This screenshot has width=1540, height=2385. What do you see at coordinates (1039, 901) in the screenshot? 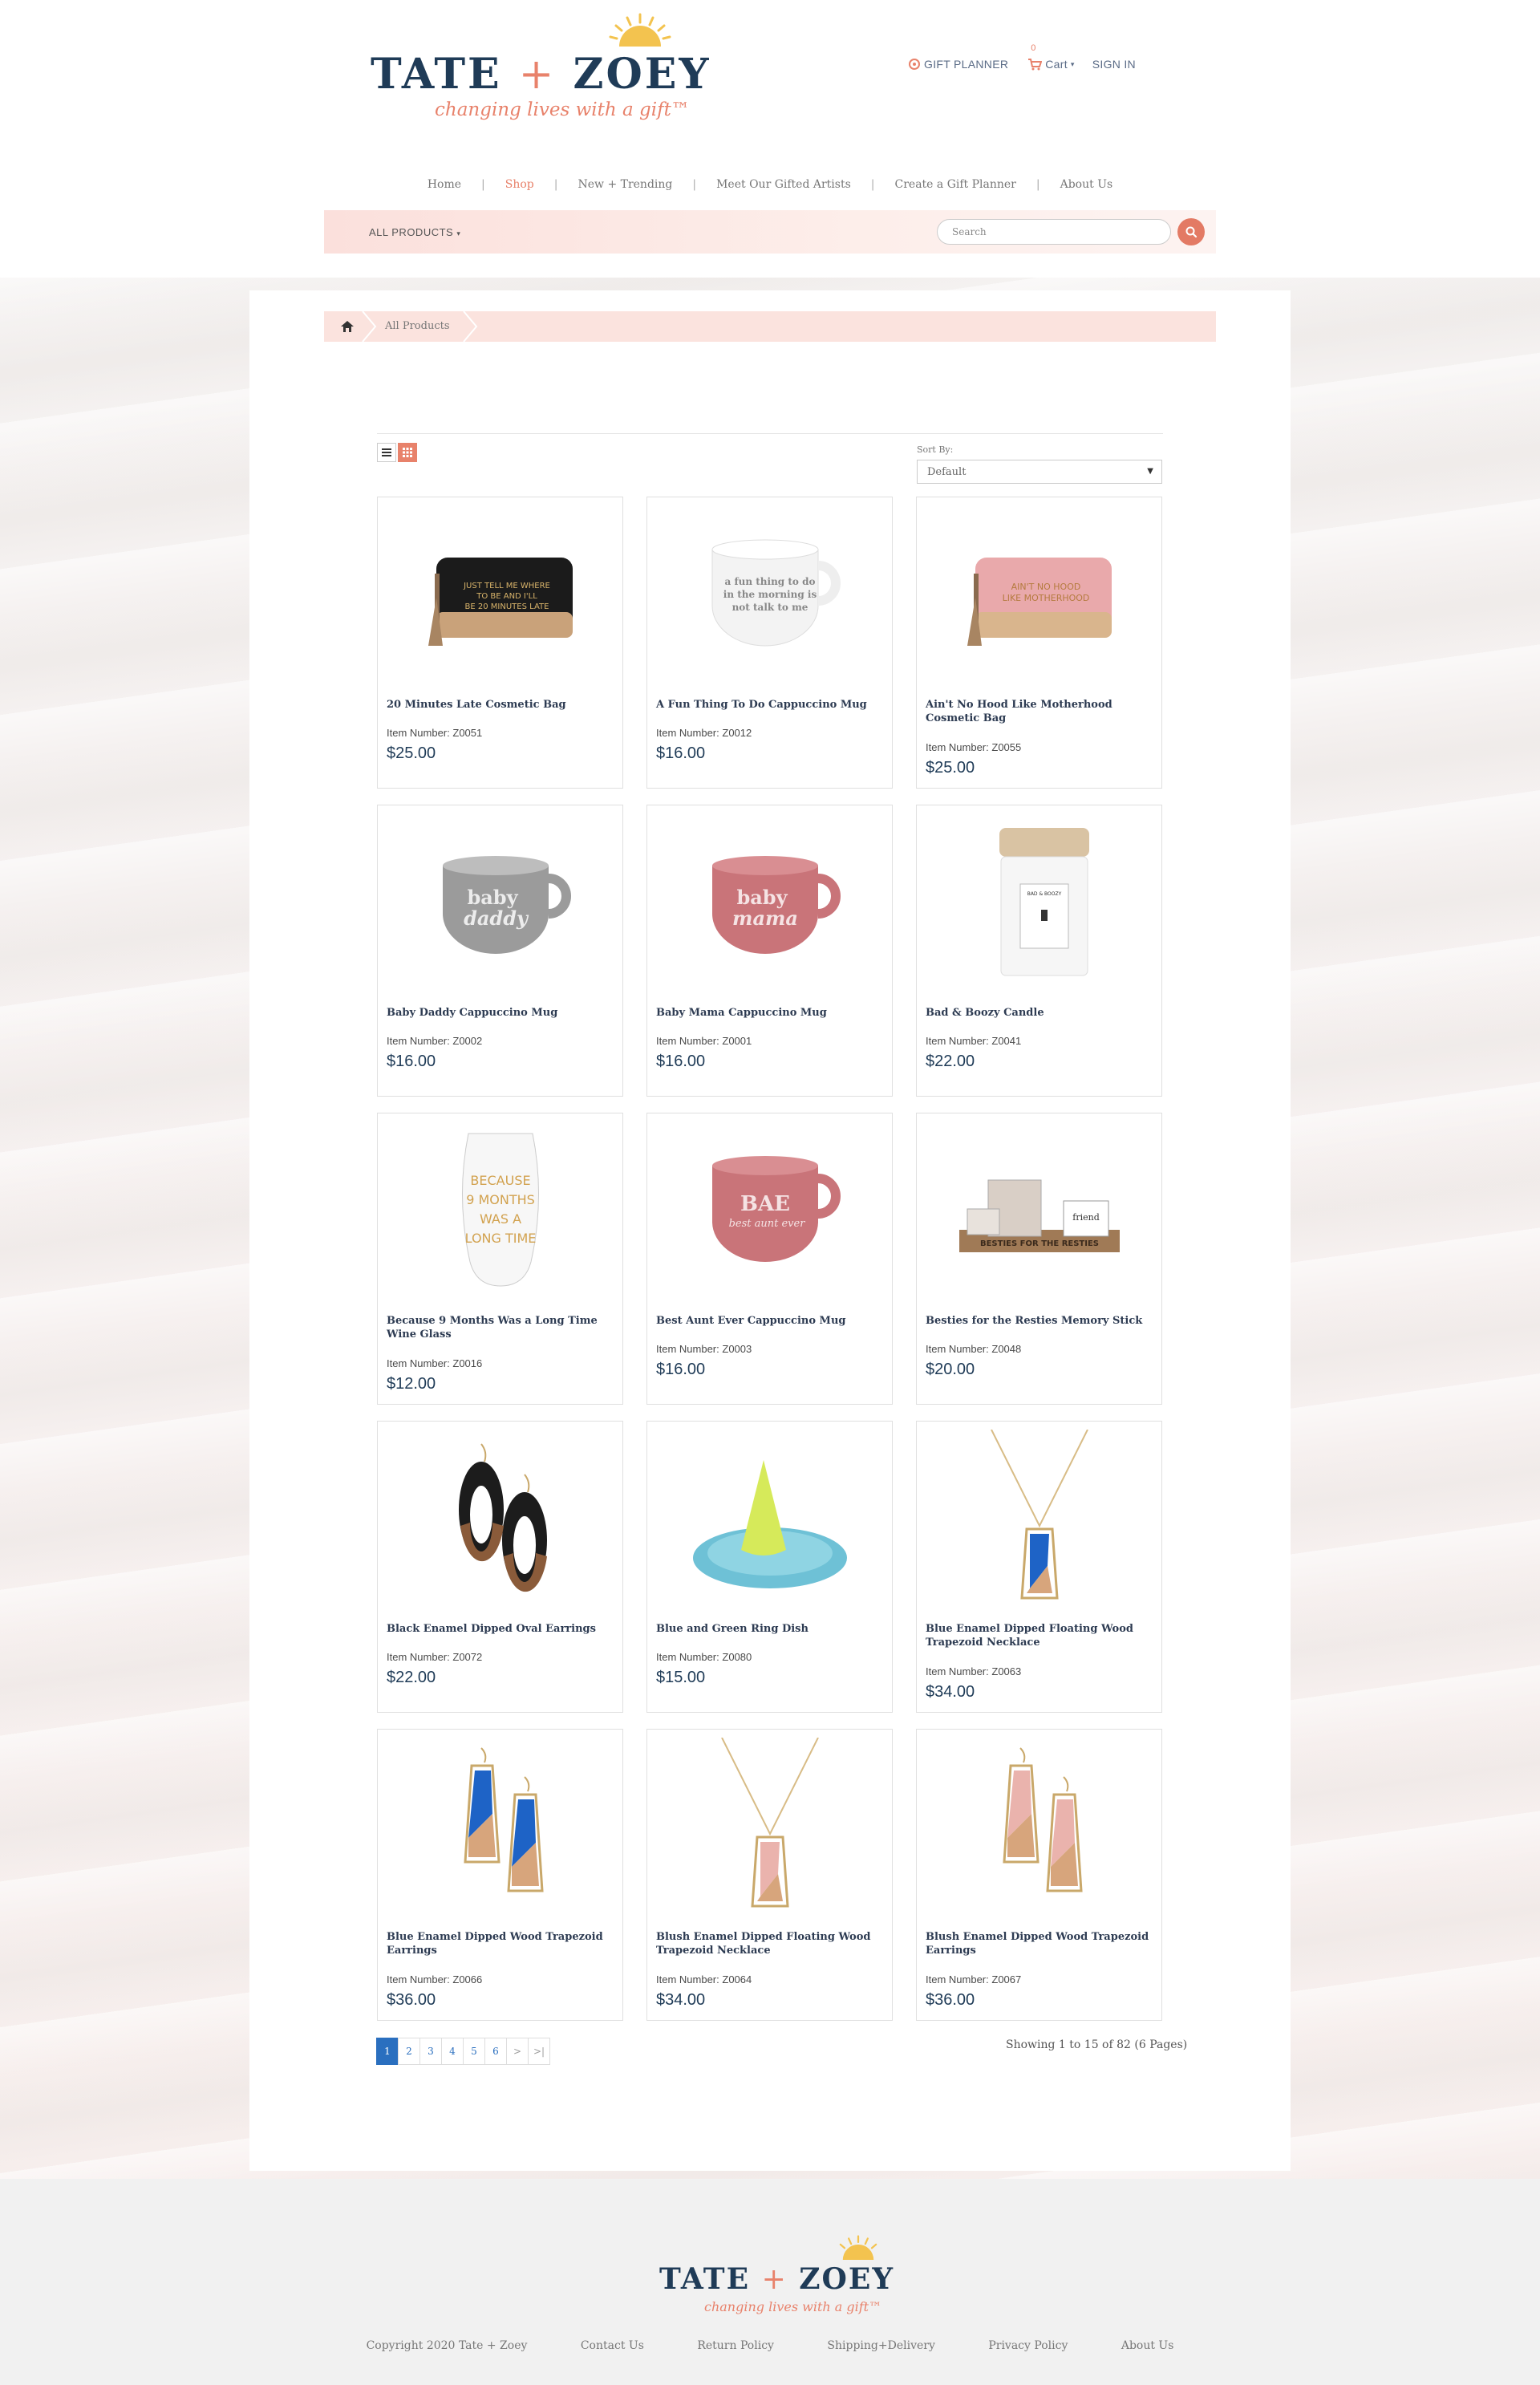
I see `product-image: BAD & BOOZY` at bounding box center [1039, 901].